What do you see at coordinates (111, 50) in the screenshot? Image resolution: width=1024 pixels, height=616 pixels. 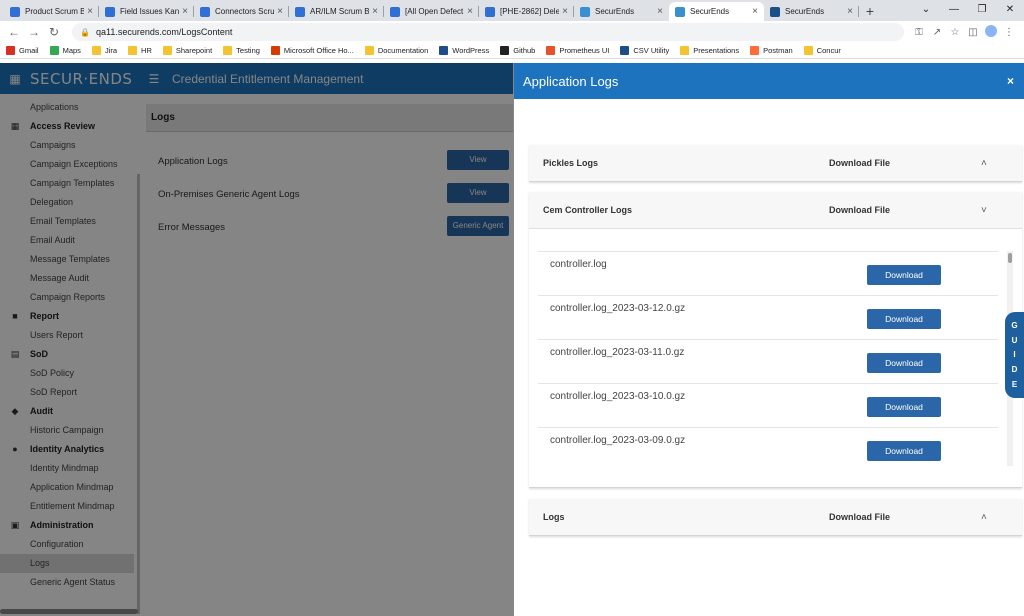 I see `bookmark-label: Jira` at bounding box center [111, 50].